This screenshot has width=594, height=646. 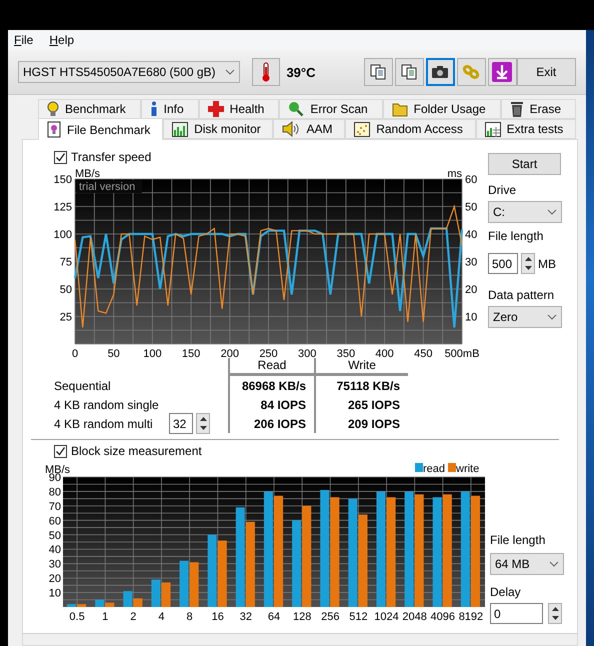 What do you see at coordinates (330, 617) in the screenshot?
I see `axis-label: 256` at bounding box center [330, 617].